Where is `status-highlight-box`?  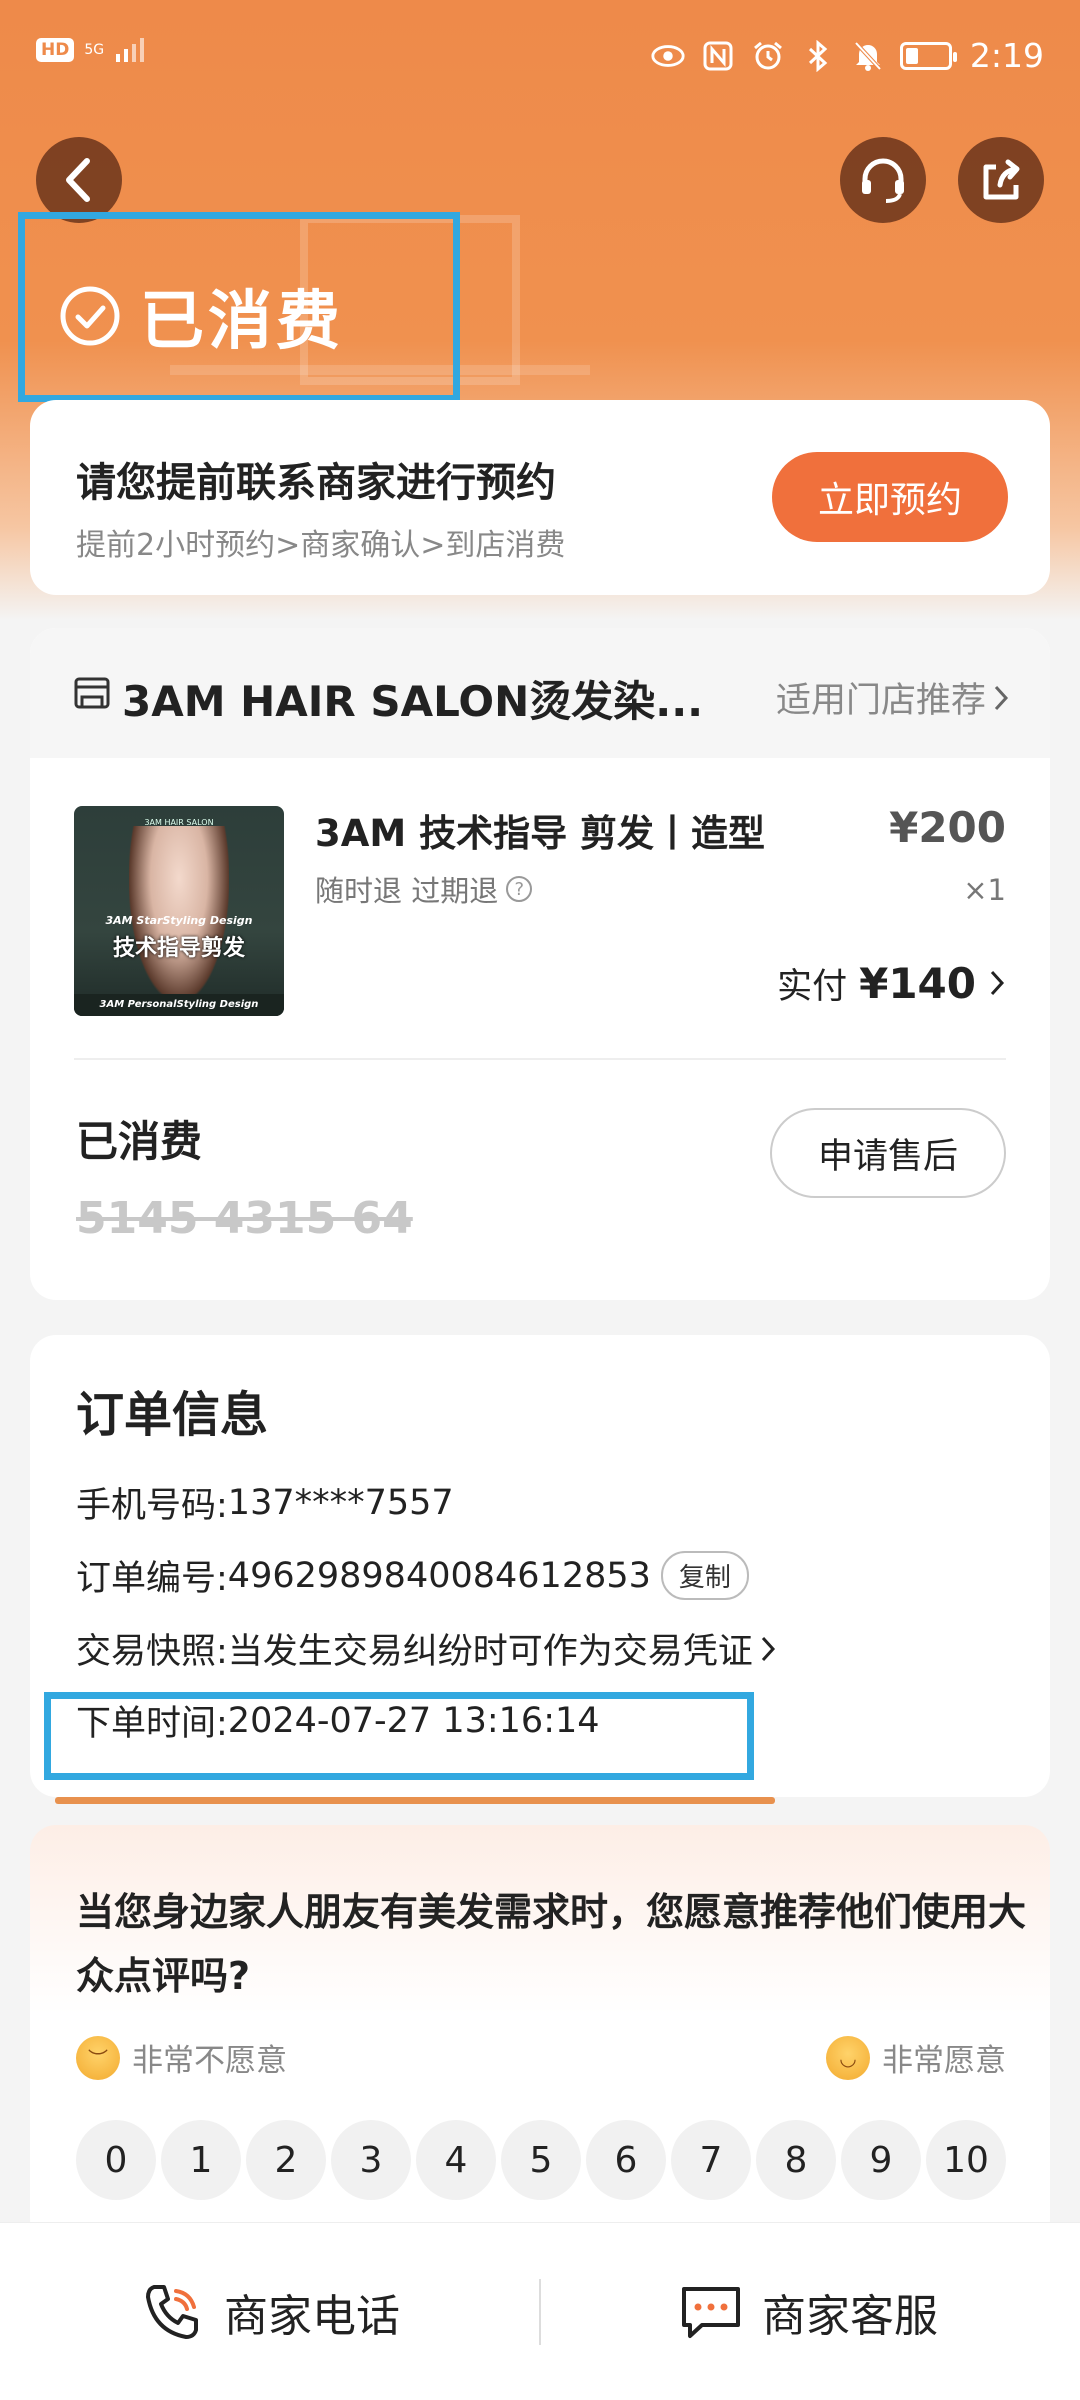
status-highlight-box is located at coordinates (239, 307).